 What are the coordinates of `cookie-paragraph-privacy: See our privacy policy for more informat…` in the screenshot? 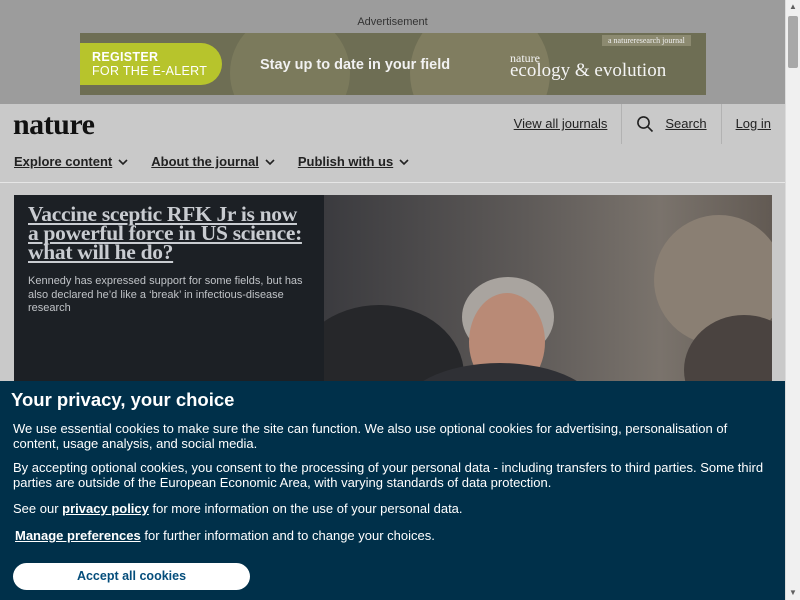 It's located at (392, 508).